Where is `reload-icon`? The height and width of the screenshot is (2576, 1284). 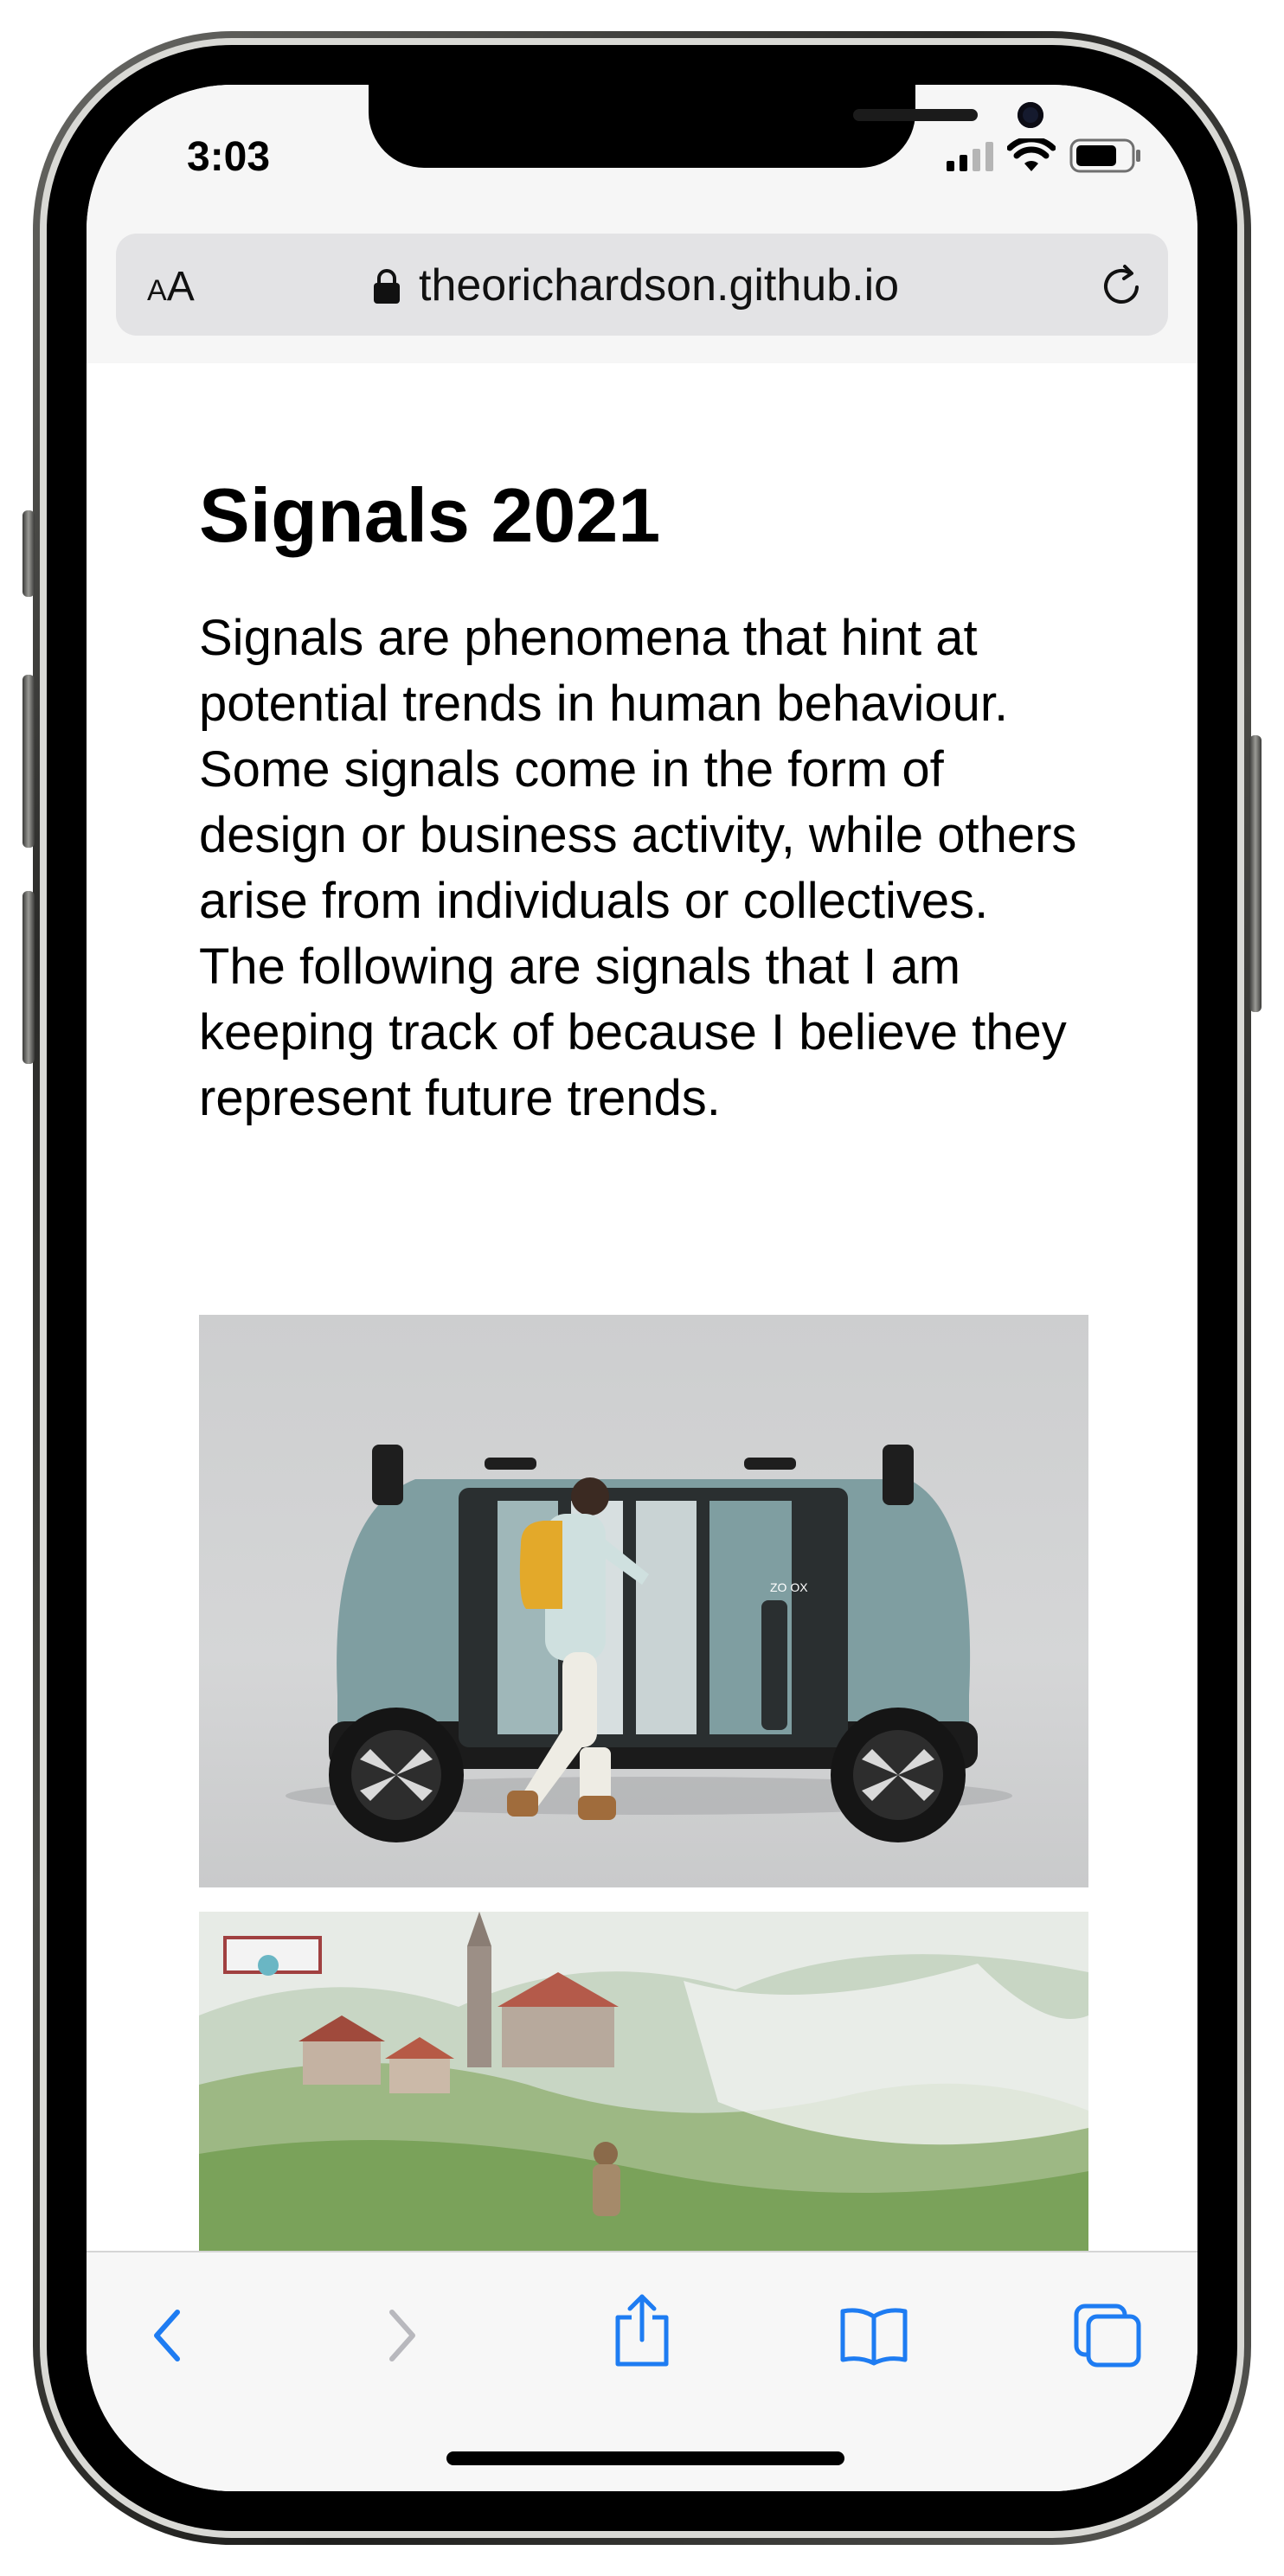
reload-icon is located at coordinates (1123, 285).